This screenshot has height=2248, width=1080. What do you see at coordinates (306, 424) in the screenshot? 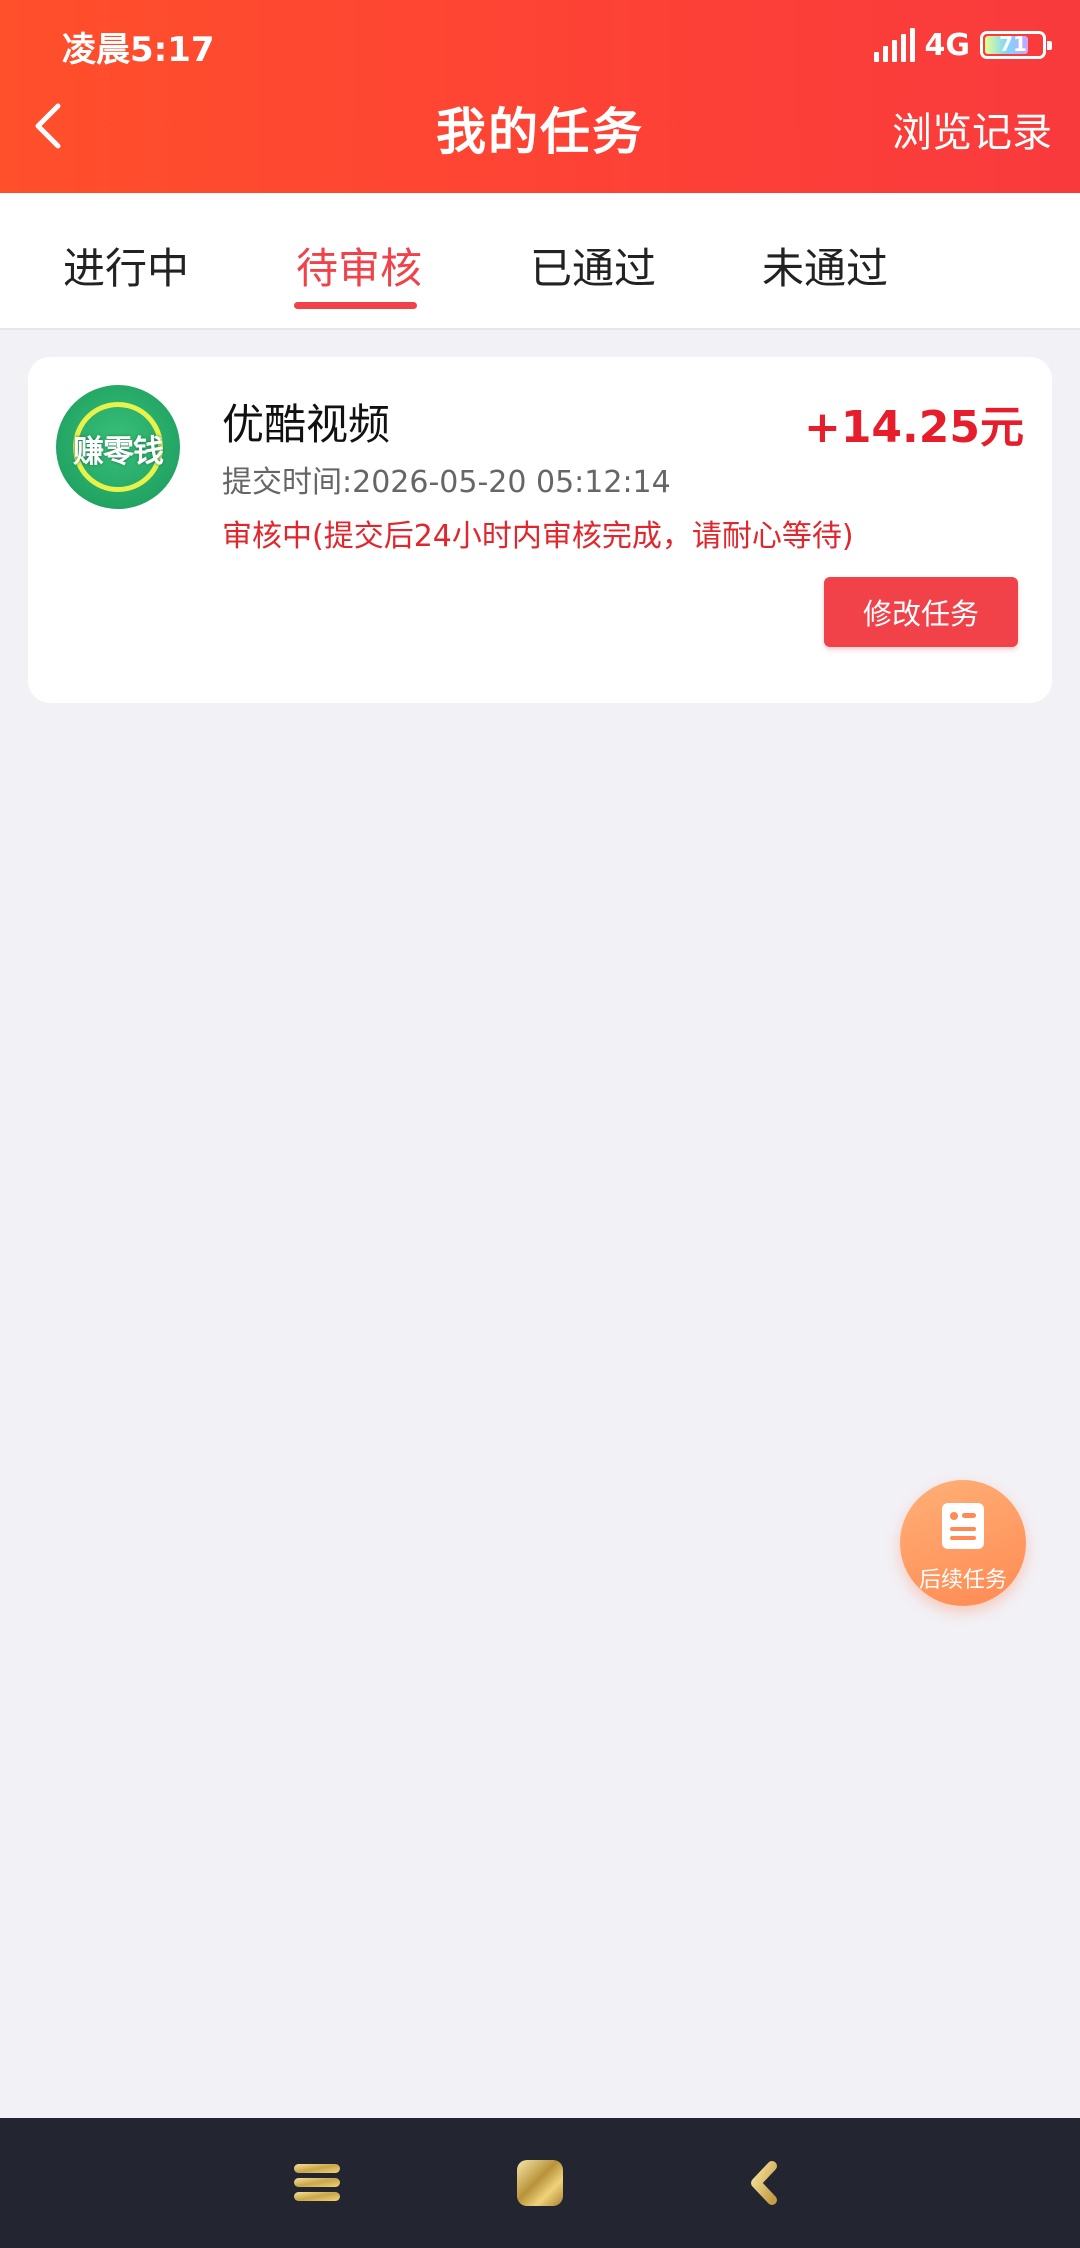
I see `task-name: 优酷视频` at bounding box center [306, 424].